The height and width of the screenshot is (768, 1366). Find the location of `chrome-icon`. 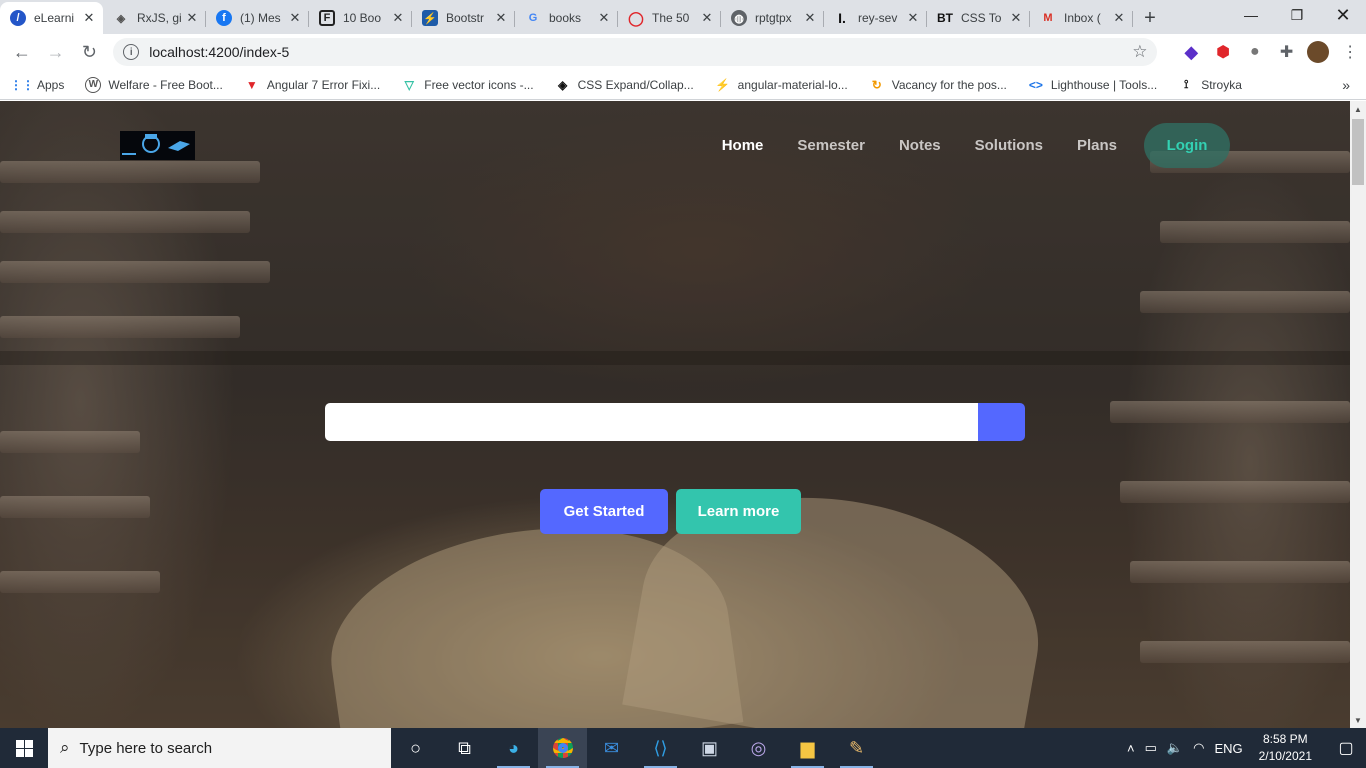

chrome-icon is located at coordinates (562, 748).